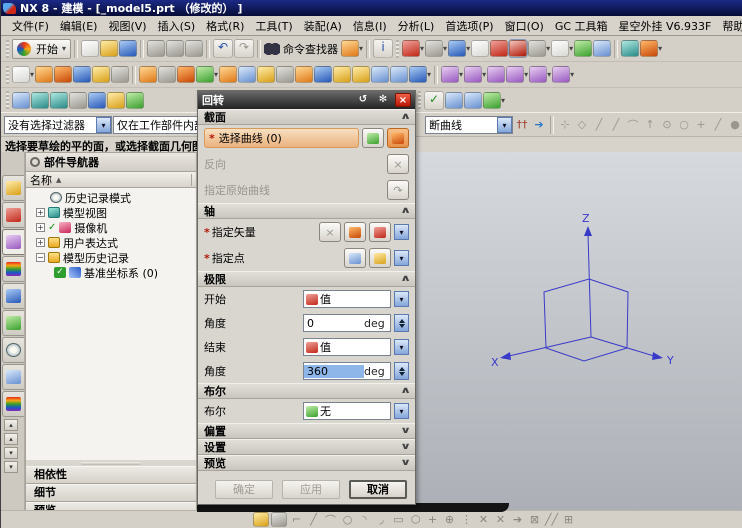  Describe the element at coordinates (228, 74) in the screenshot. I see `block-button` at that location.